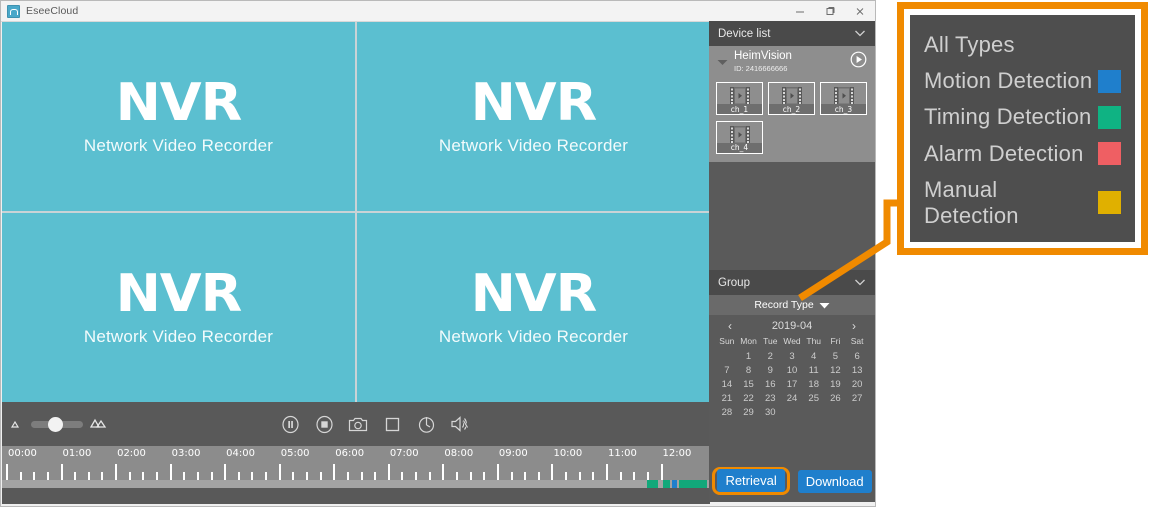 The width and height of the screenshot is (1152, 512). I want to click on timeline-hour-label: 12:00, so click(677, 453).